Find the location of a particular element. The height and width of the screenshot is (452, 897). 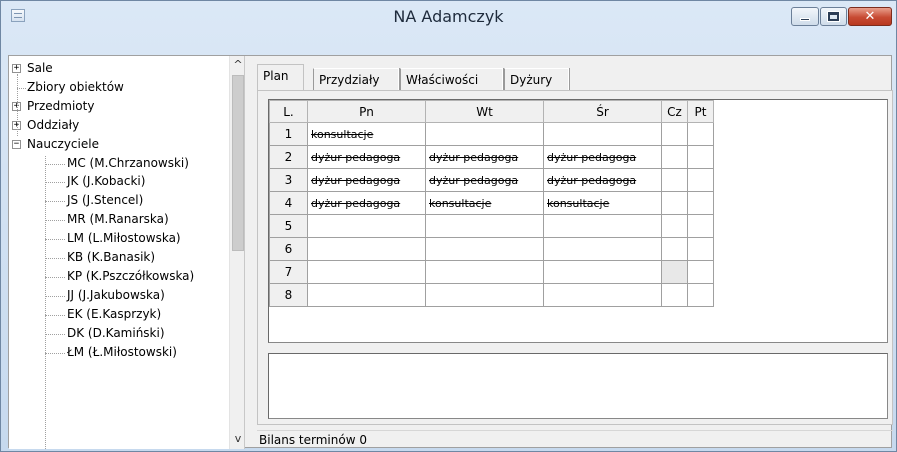

tree-item-label: Przedmioty is located at coordinates (61, 105).